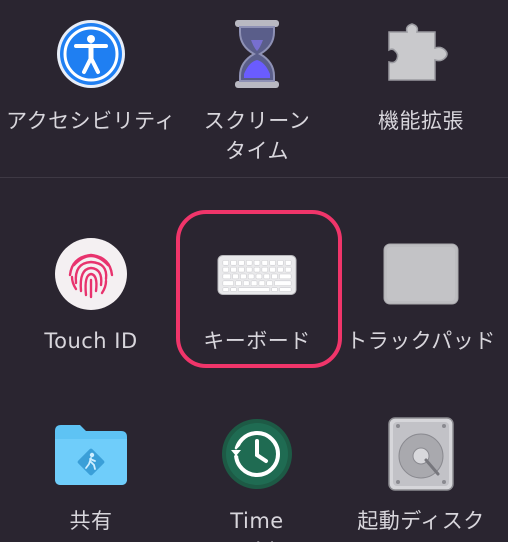  What do you see at coordinates (257, 136) in the screenshot?
I see `pref-label: スクリーン タイム` at bounding box center [257, 136].